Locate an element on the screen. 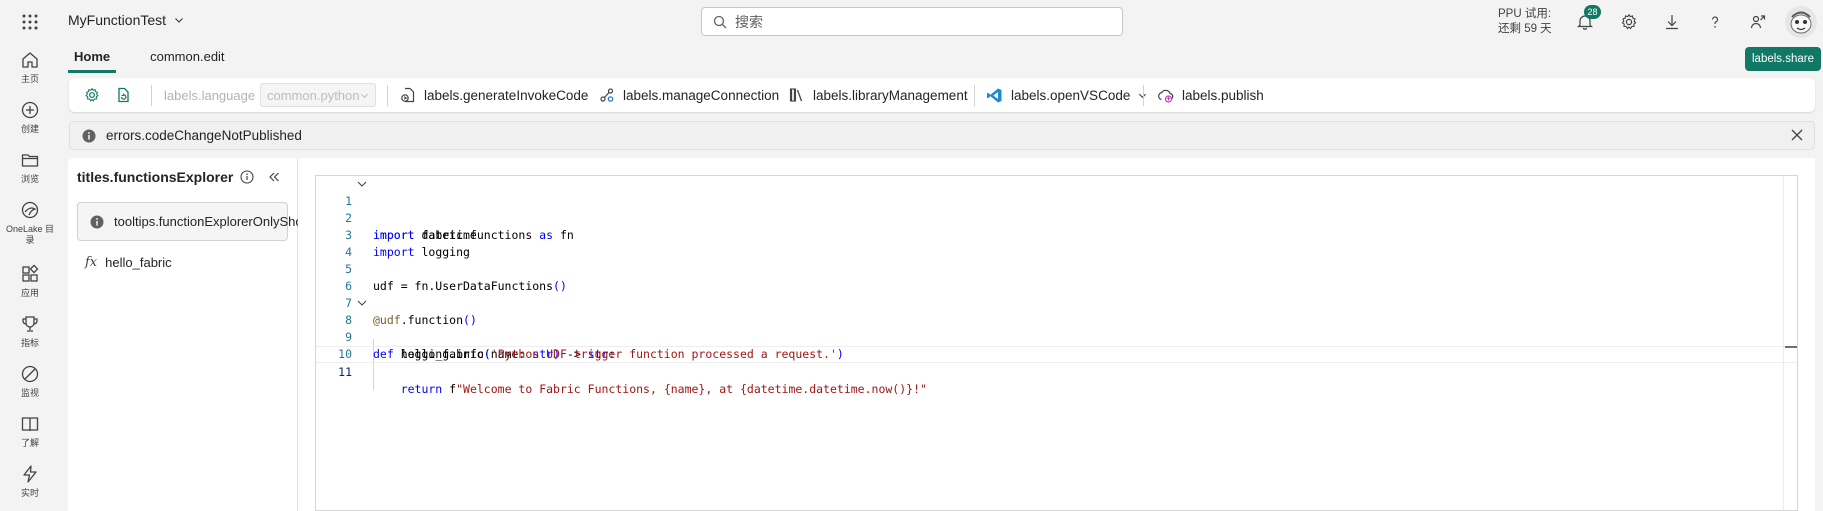  explorer-tooltip: tooltips.functionExplorerOnlyShow is located at coordinates (194, 221).